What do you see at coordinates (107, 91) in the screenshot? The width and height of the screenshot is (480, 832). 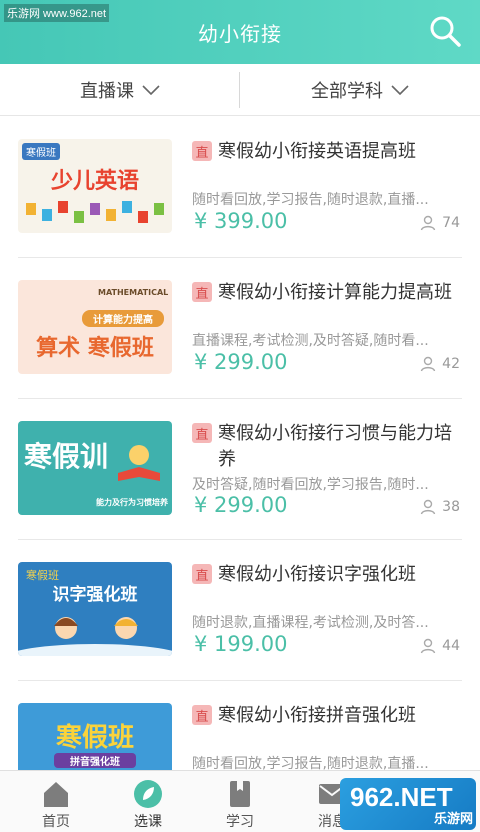 I see `course-type-filter-label: 直播课` at bounding box center [107, 91].